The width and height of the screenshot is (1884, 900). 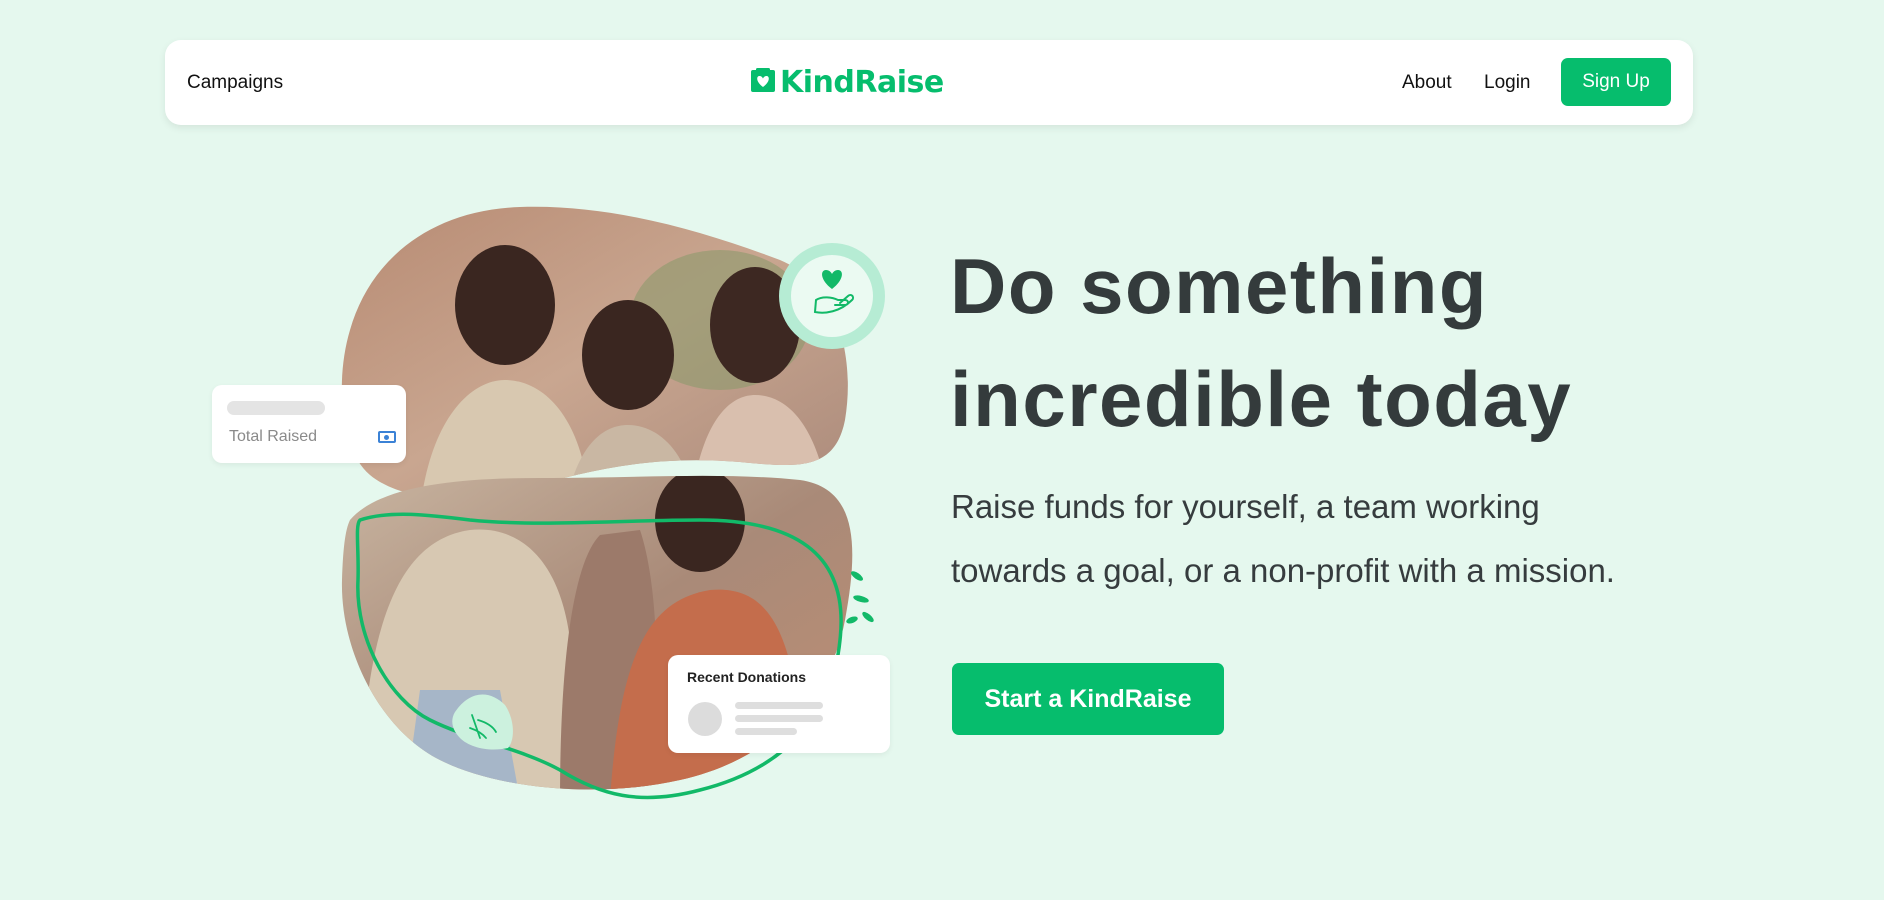 I want to click on subtext-line-1: Raise funds for yourself, a team working, so click(x=1245, y=506).